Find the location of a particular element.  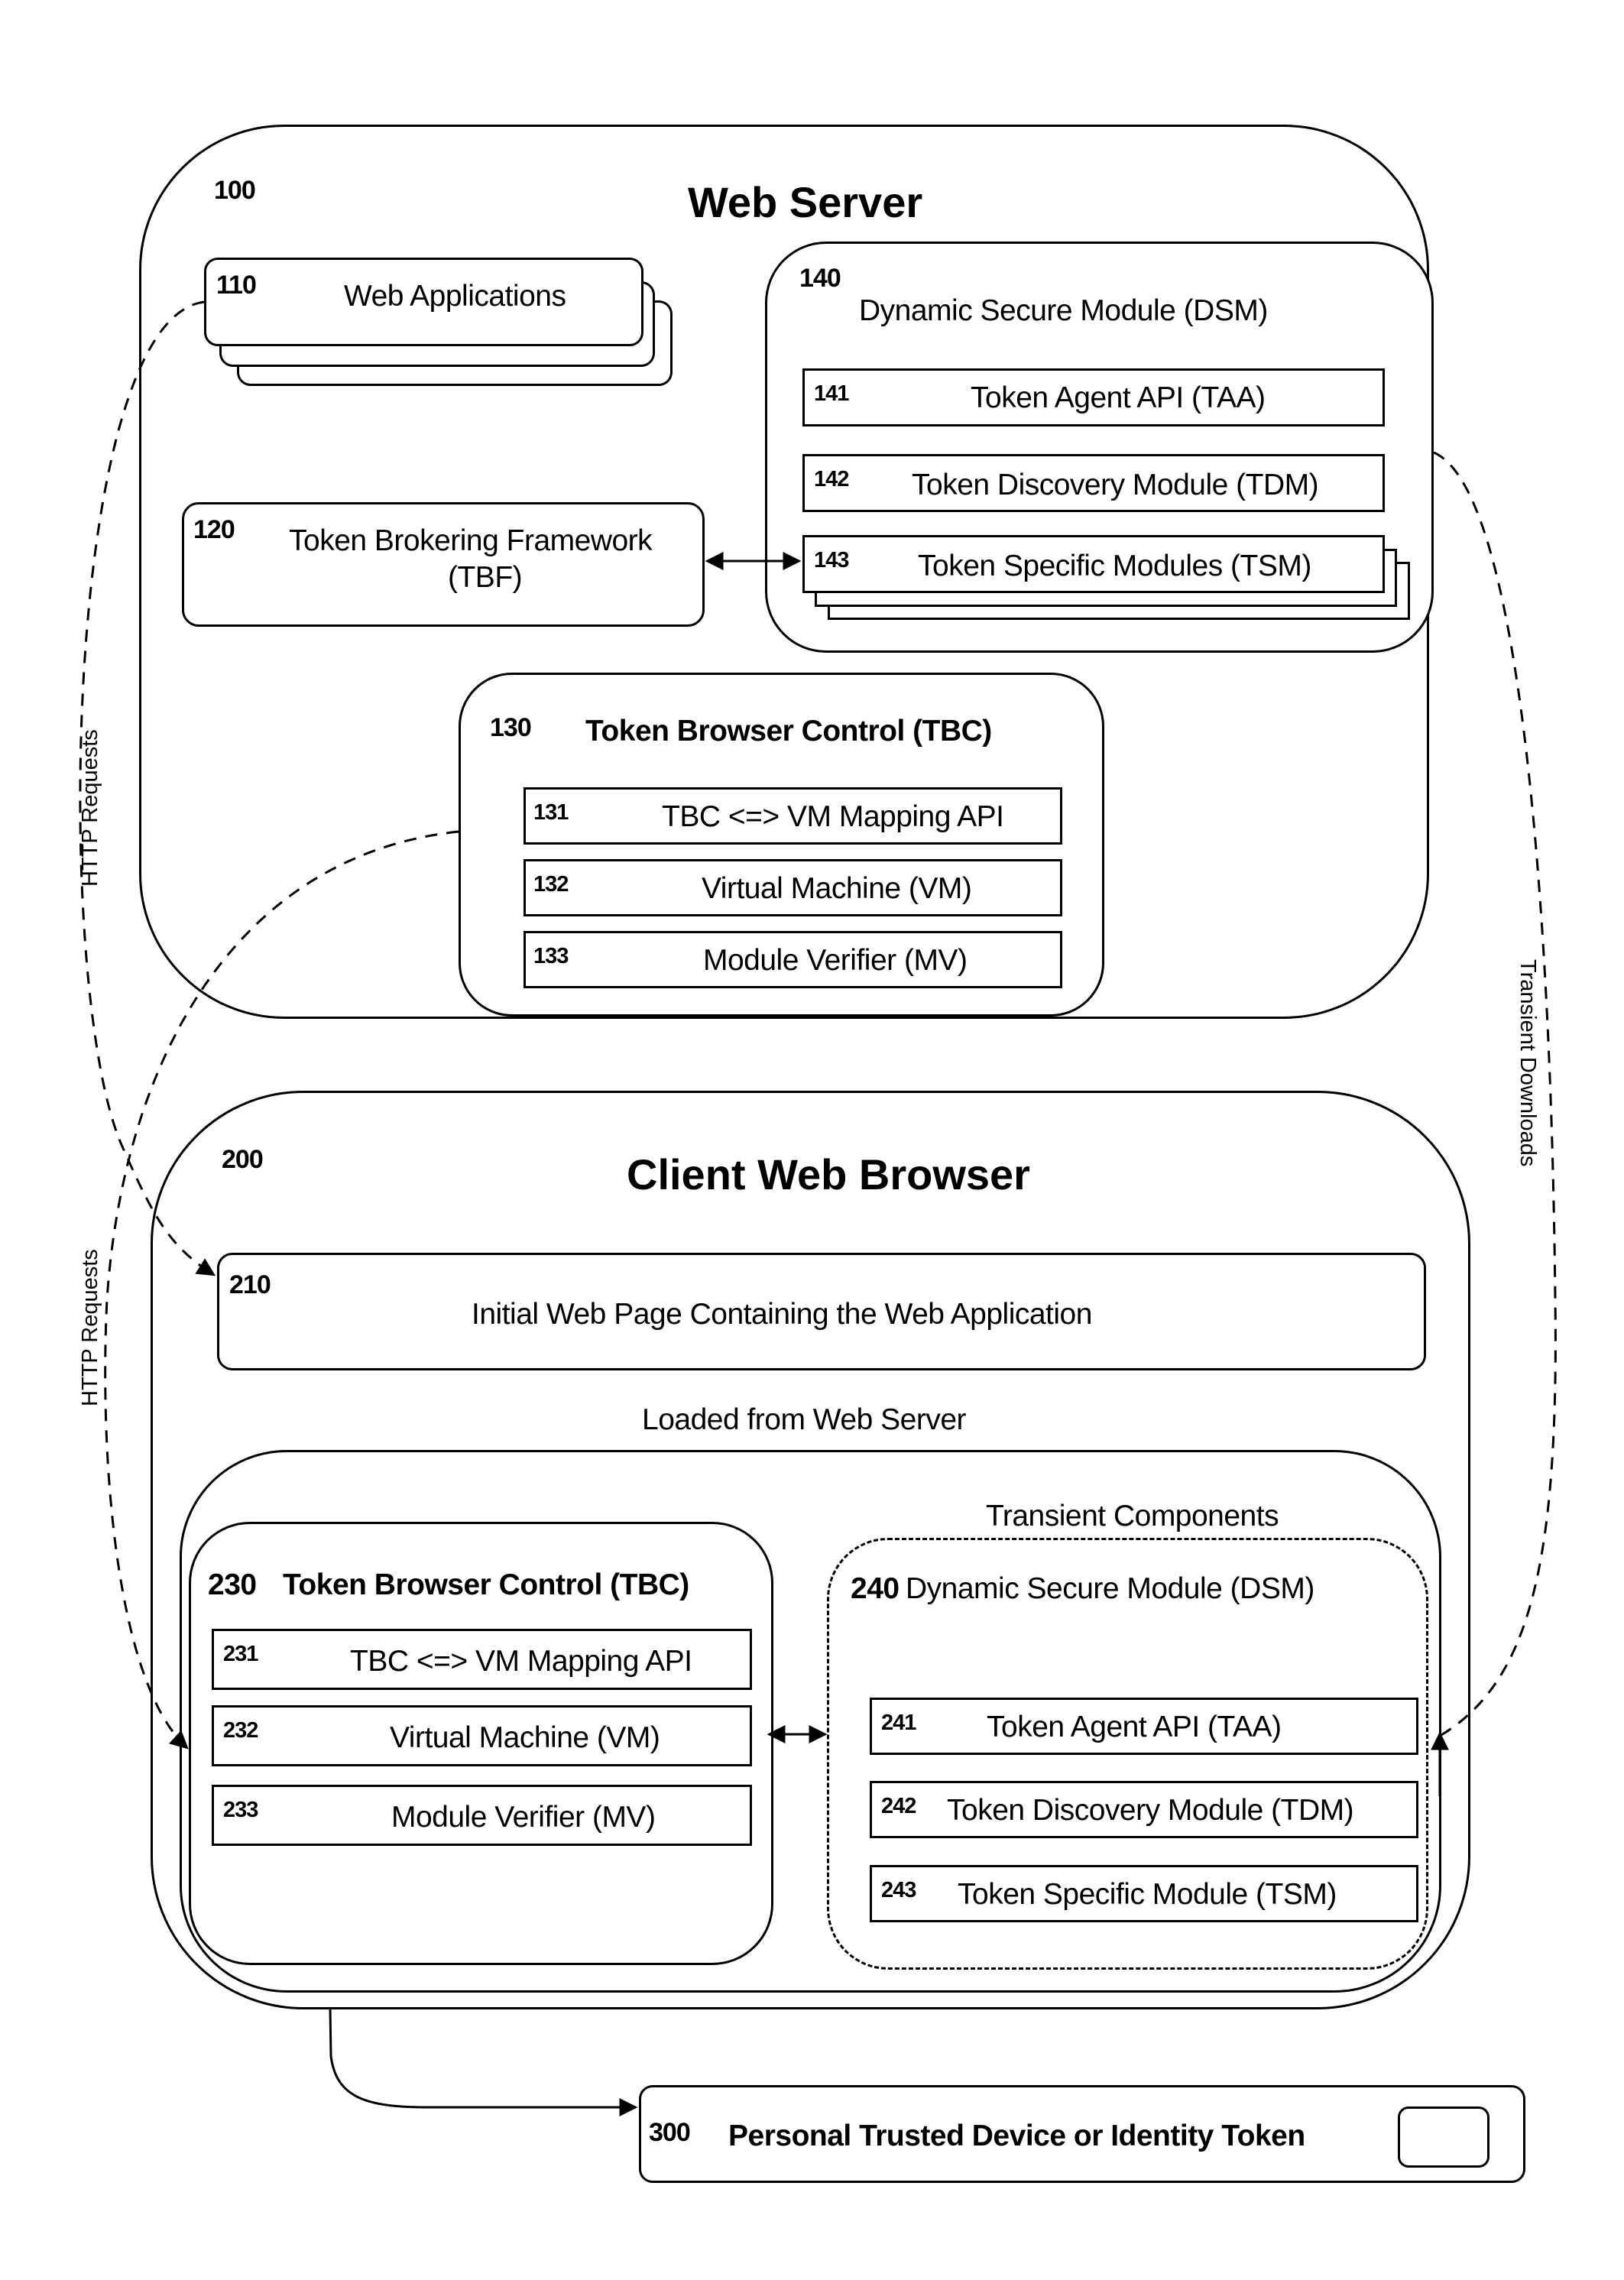

client-dsm-item-tdm: 242 Token Discovery Module (TDM) is located at coordinates (1144, 1810).